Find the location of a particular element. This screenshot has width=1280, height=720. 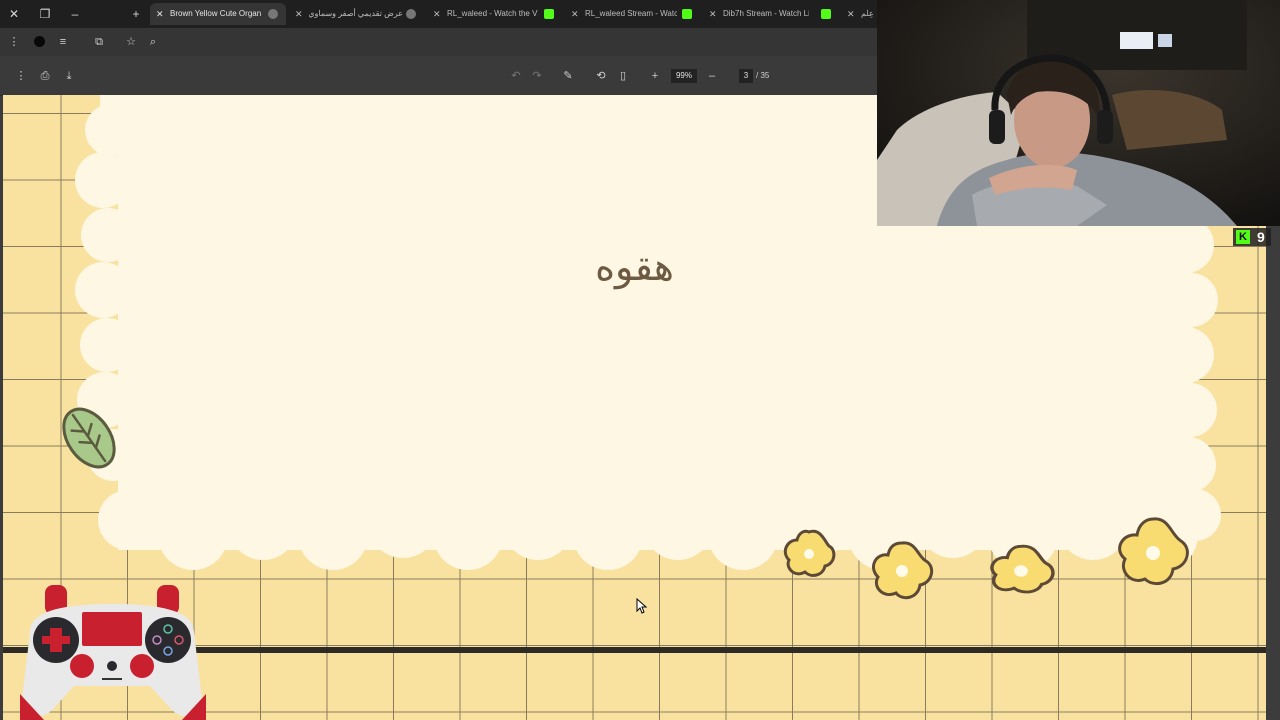

slide-title: هقوه is located at coordinates (634, 267).